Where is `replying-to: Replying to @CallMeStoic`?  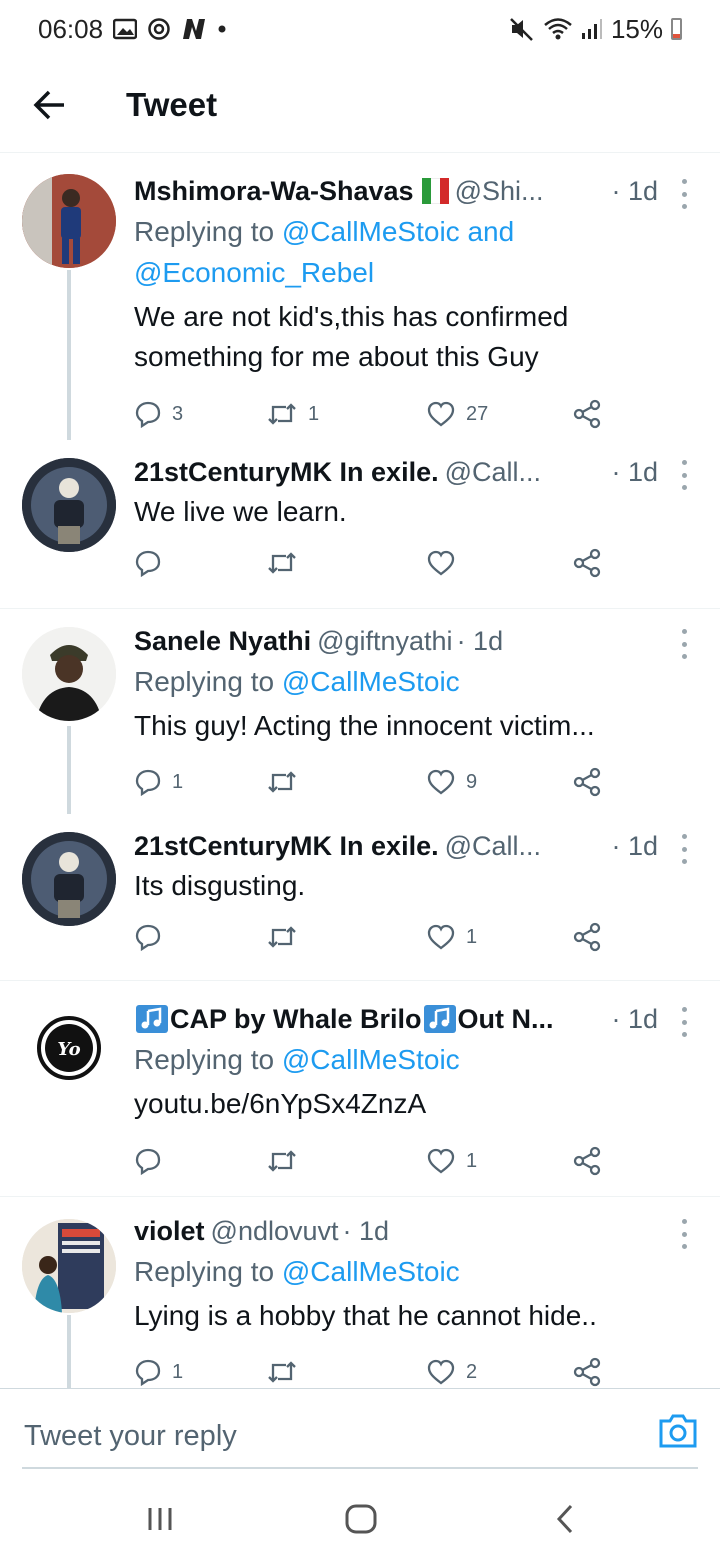
replying-to: Replying to @CallMeStoic is located at coordinates (396, 1271).